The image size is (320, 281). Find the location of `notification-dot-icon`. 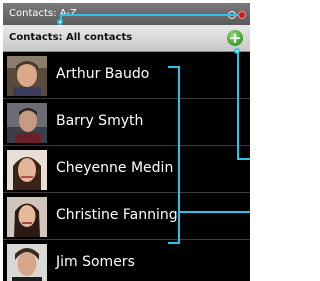

notification-dot-icon is located at coordinates (242, 15).